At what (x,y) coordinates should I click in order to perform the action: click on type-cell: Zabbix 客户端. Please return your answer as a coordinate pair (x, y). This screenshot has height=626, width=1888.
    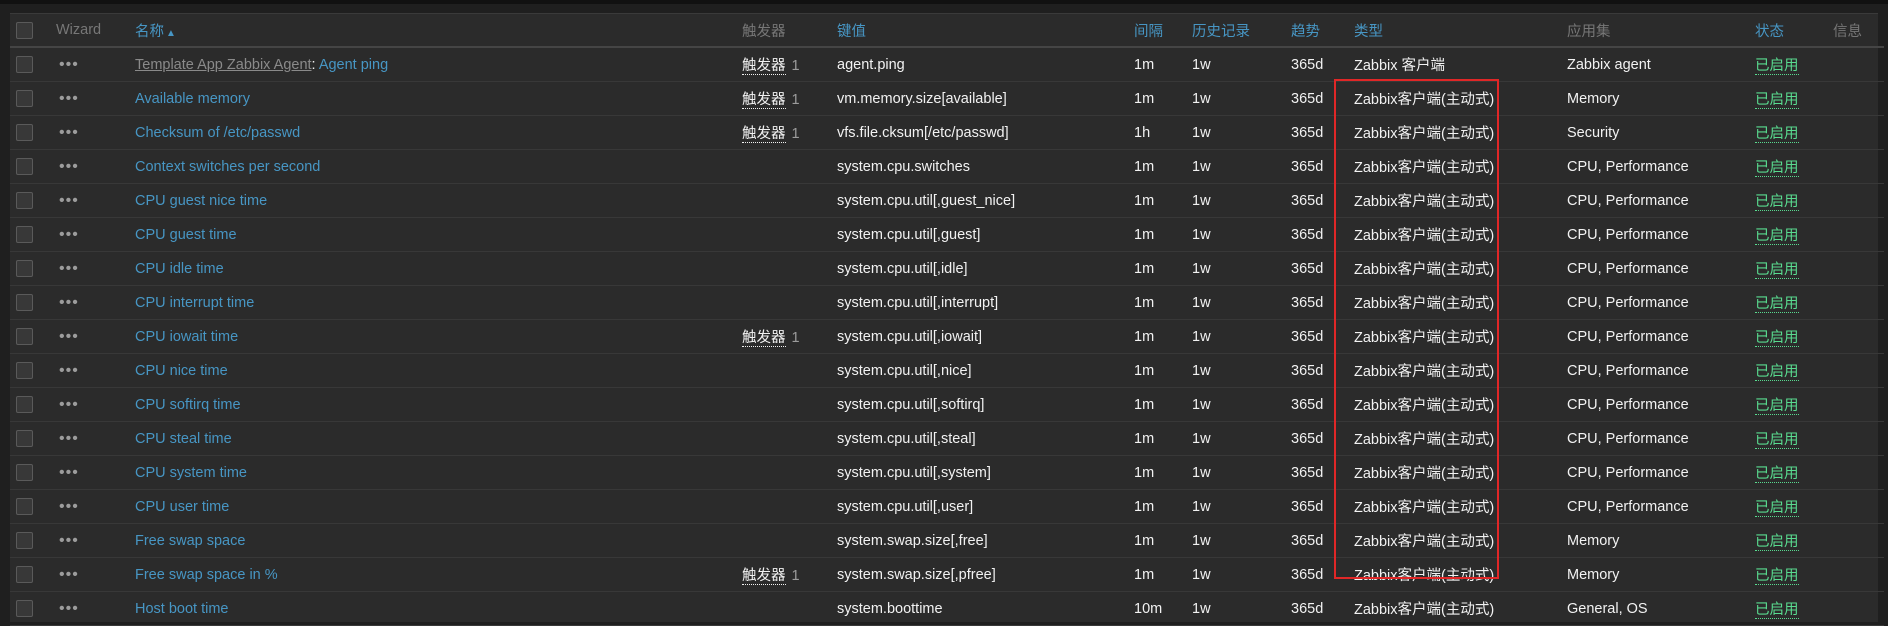
    Looking at the image, I should click on (1400, 66).